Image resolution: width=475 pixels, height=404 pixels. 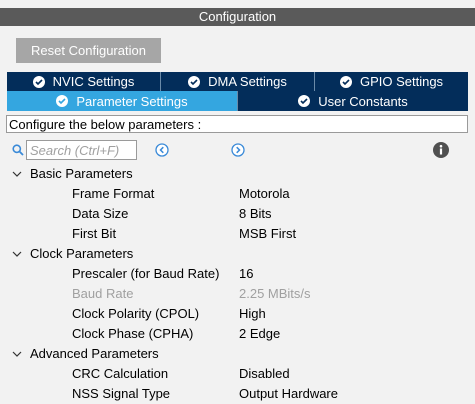 I want to click on param-value: Motorola, so click(x=264, y=193).